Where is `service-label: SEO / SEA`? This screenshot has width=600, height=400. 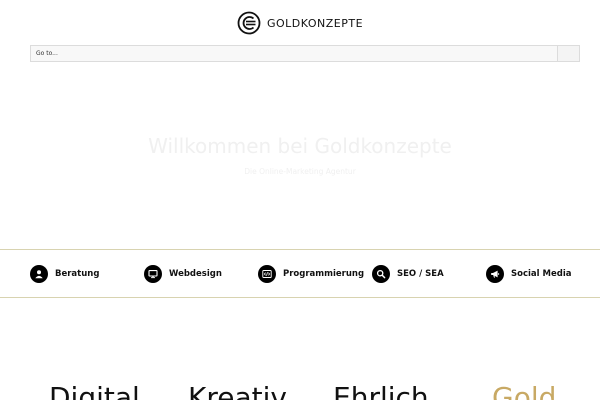
service-label: SEO / SEA is located at coordinates (420, 273).